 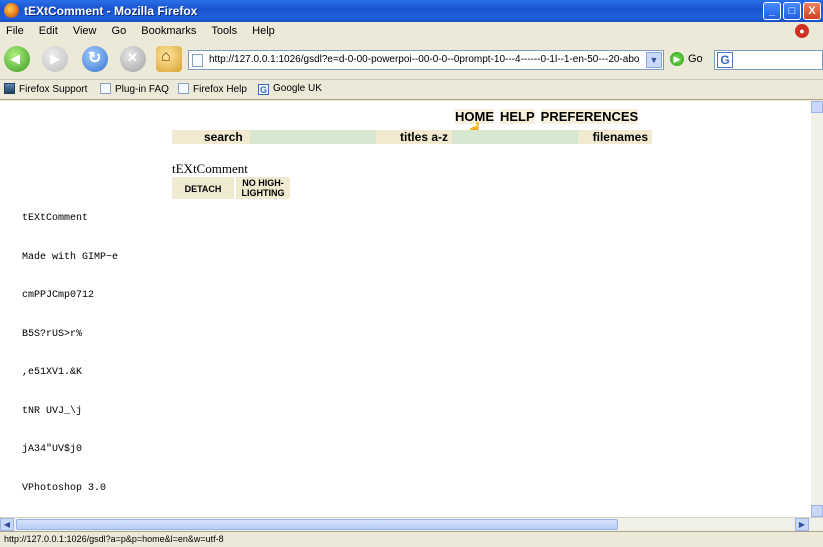 I want to click on home-button, so click(x=169, y=59).